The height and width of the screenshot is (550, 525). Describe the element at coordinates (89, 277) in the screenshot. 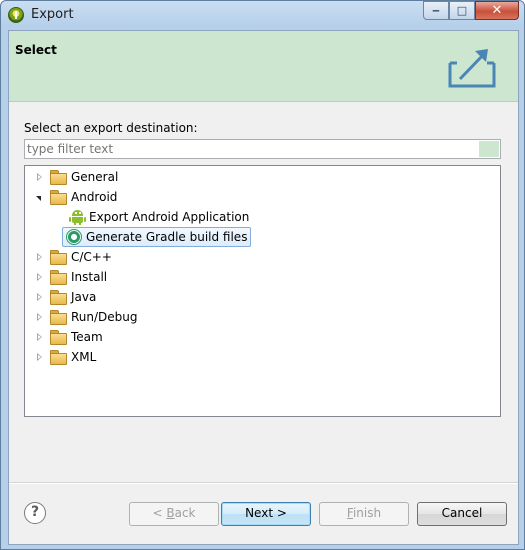

I see `tree-item-label: Install` at that location.